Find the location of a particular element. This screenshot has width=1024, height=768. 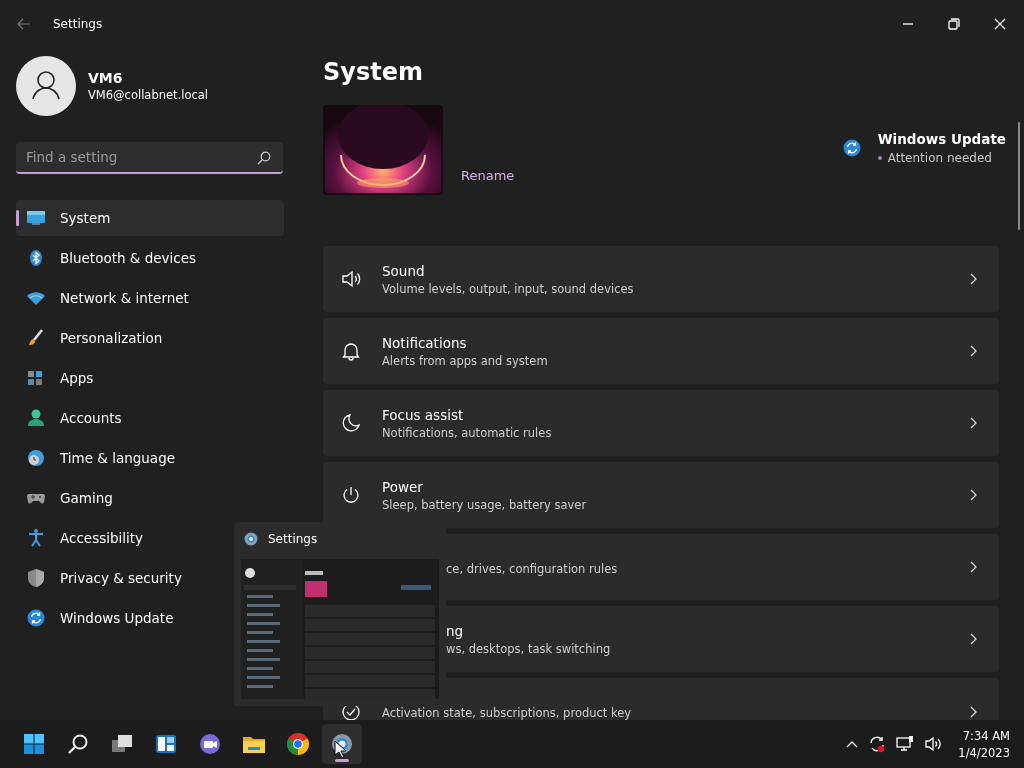

user-name: VM6 is located at coordinates (106, 78).